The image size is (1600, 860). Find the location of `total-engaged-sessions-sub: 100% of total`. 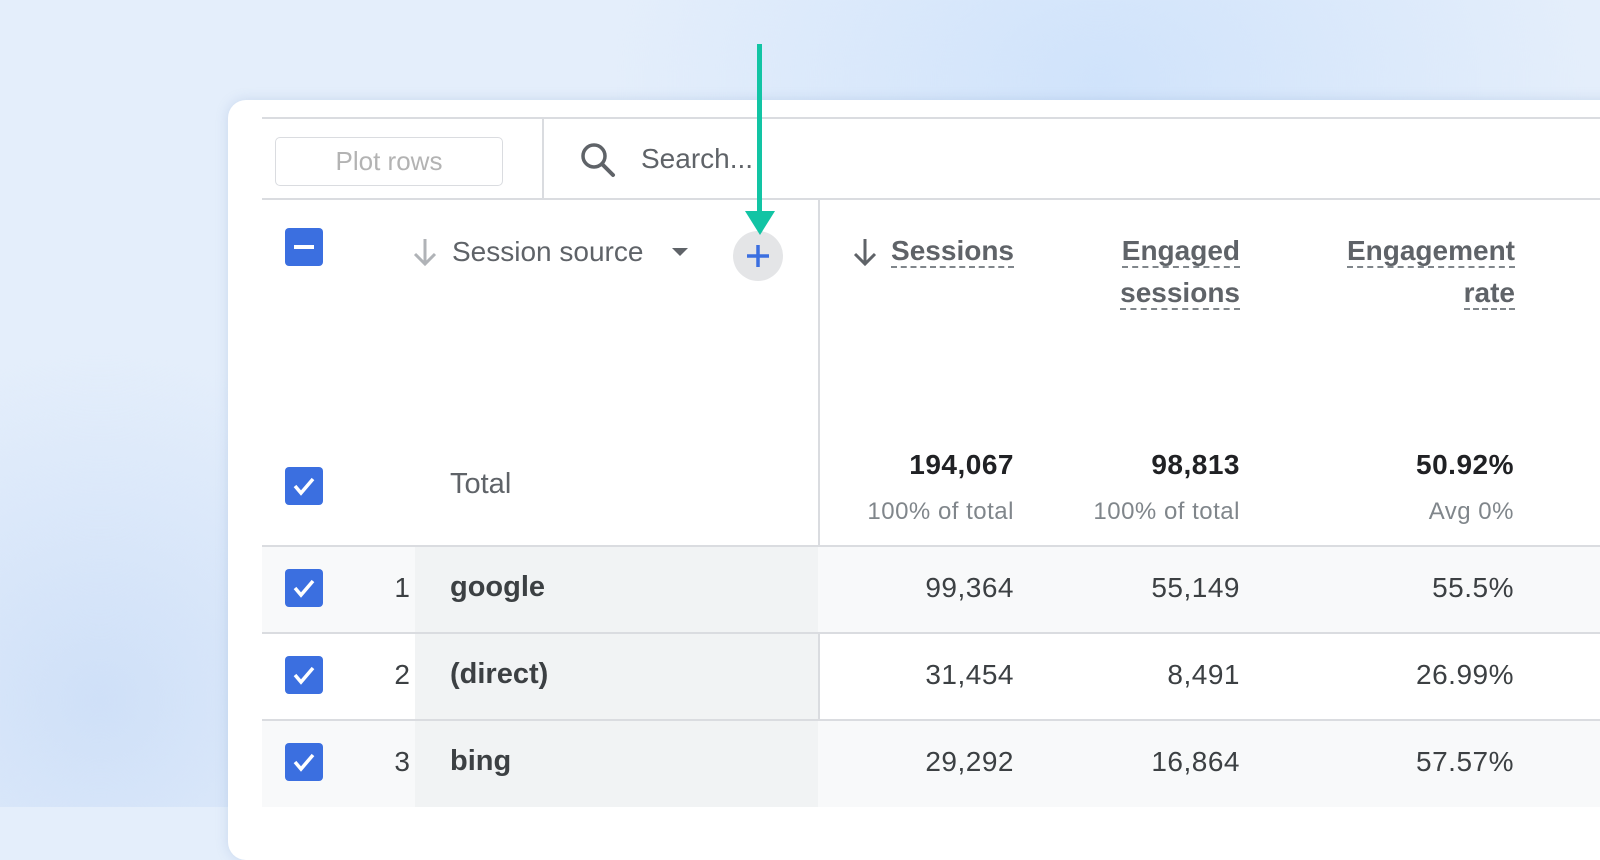

total-engaged-sessions-sub: 100% of total is located at coordinates (1166, 511).